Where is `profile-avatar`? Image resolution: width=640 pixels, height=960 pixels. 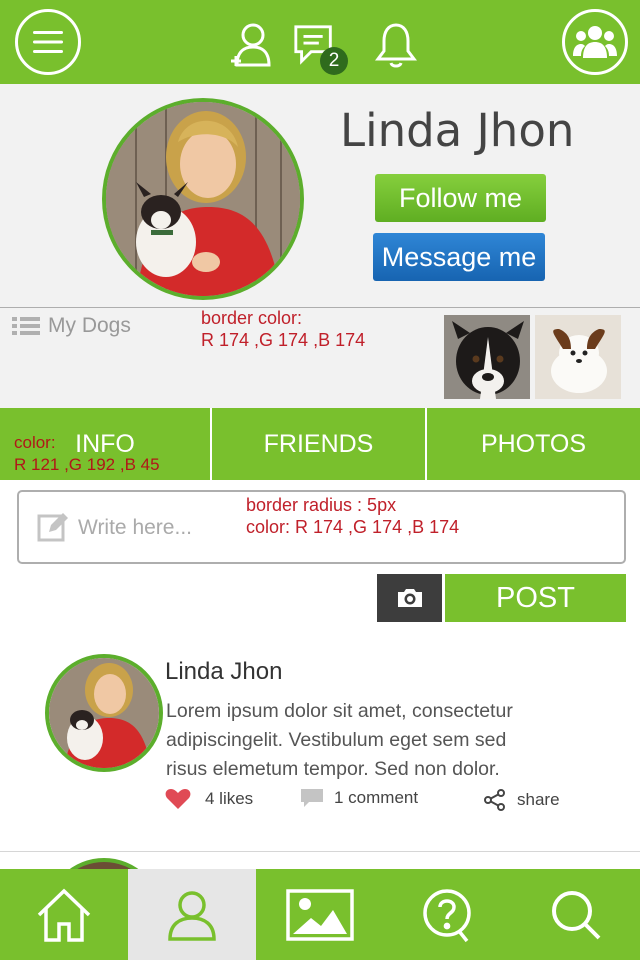
profile-avatar is located at coordinates (203, 199).